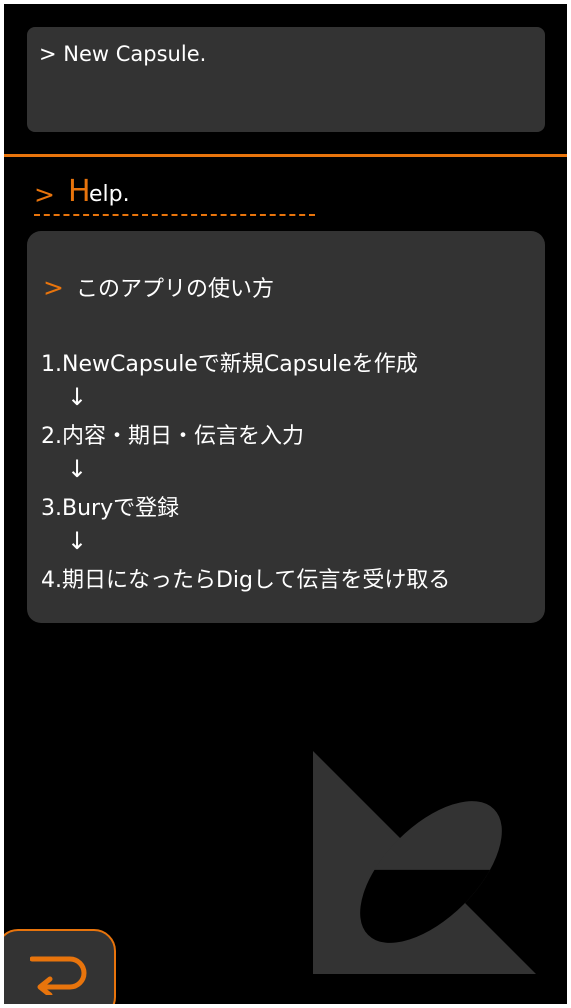  I want to click on back-button, so click(60, 966).